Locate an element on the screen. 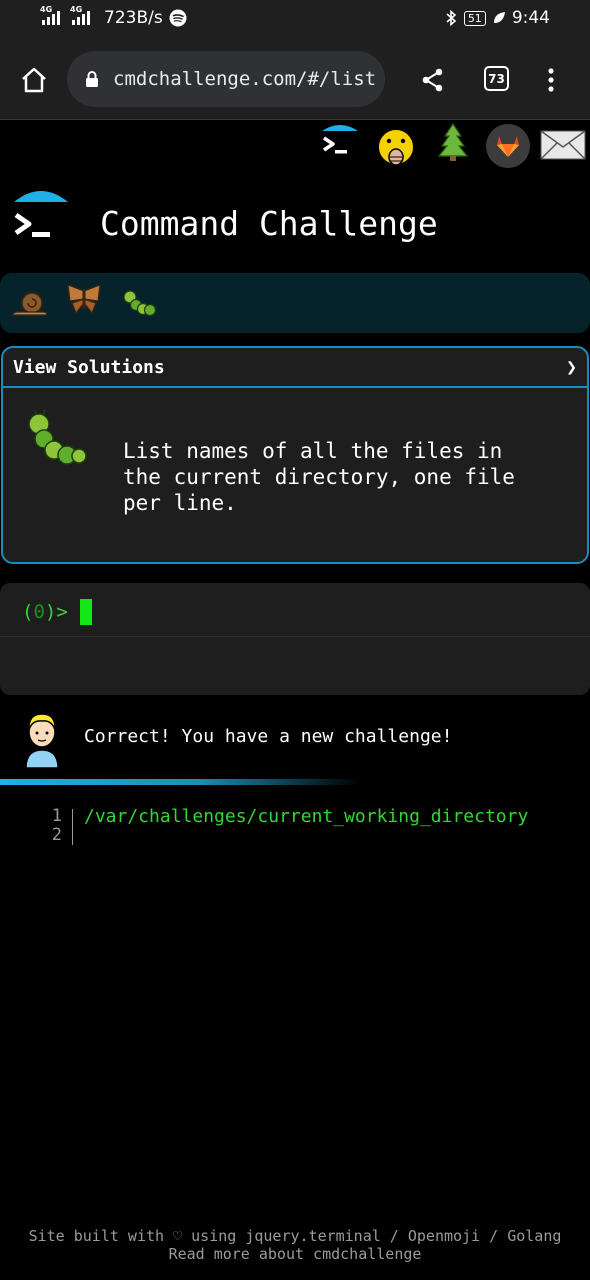  status-left: 4G 4G 723B/s is located at coordinates (113, 16).